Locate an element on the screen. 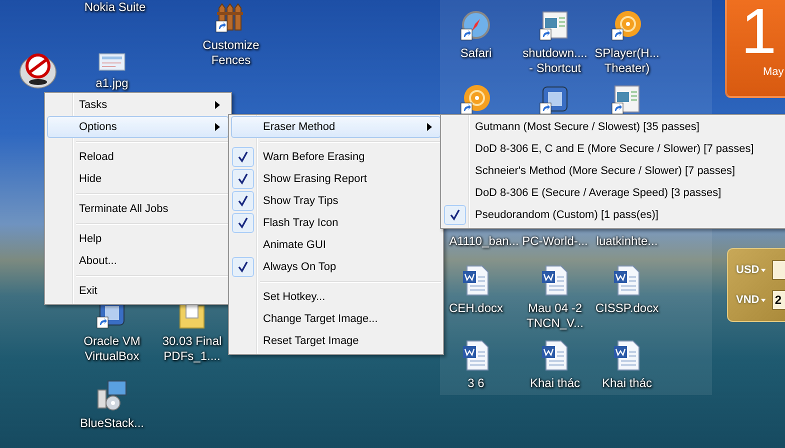 The width and height of the screenshot is (785, 448). desktop-icon-label: SPlayer(H... Theater) is located at coordinates (627, 61).